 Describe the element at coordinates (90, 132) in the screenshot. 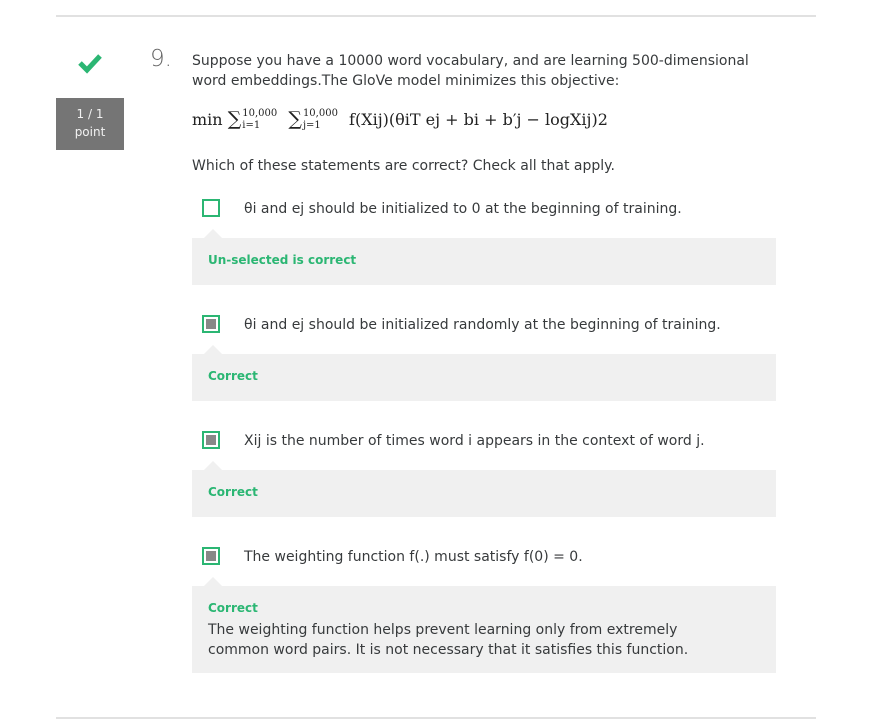

I see `score-unit: point` at that location.